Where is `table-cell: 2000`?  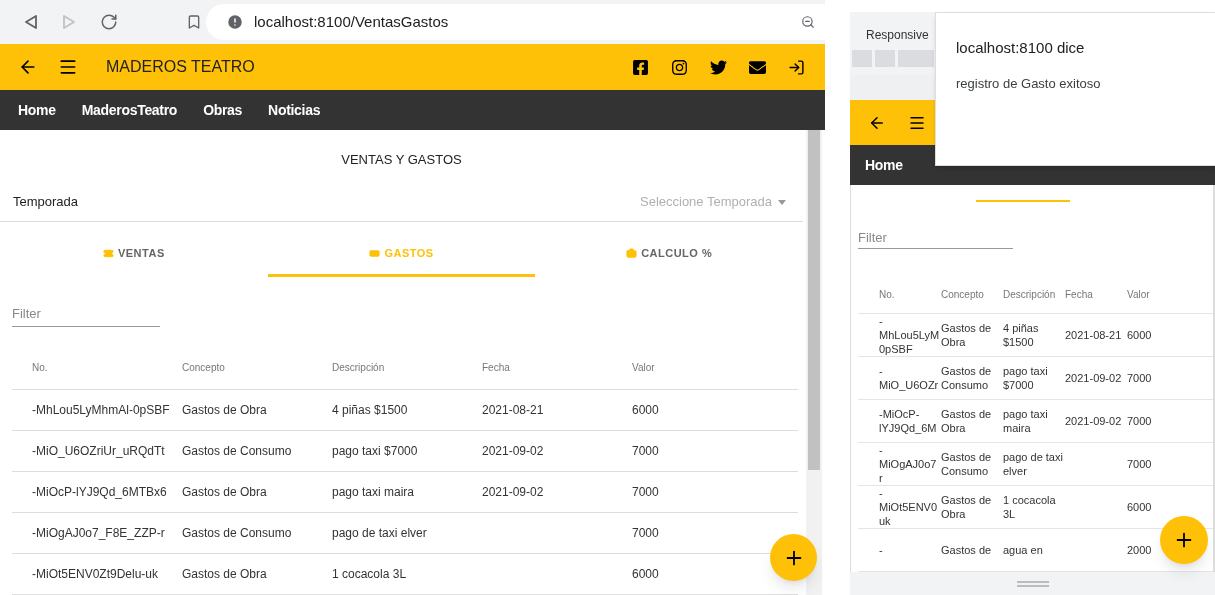 table-cell: 2000 is located at coordinates (1139, 550).